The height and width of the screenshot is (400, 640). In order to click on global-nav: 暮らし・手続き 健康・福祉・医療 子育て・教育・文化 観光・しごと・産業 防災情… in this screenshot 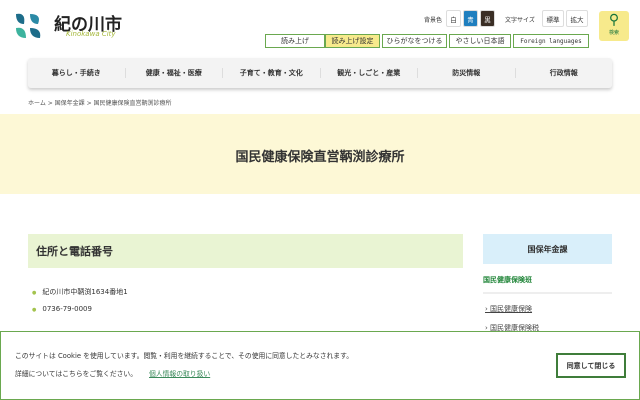, I will do `click(320, 73)`.